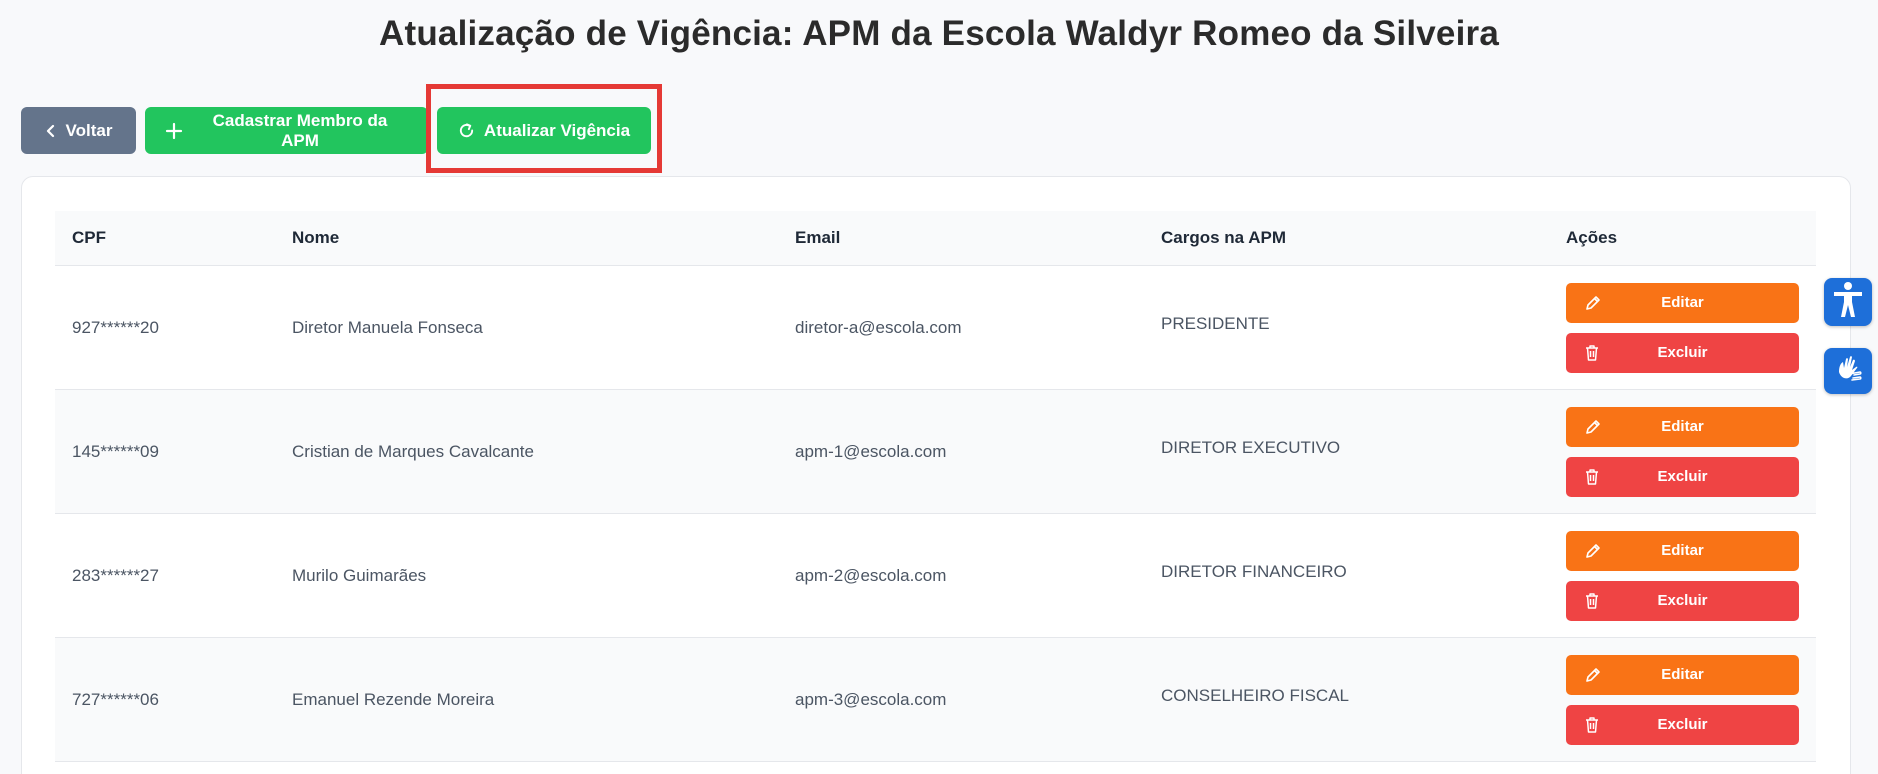 Image resolution: width=1878 pixels, height=774 pixels. I want to click on plus-icon, so click(174, 131).